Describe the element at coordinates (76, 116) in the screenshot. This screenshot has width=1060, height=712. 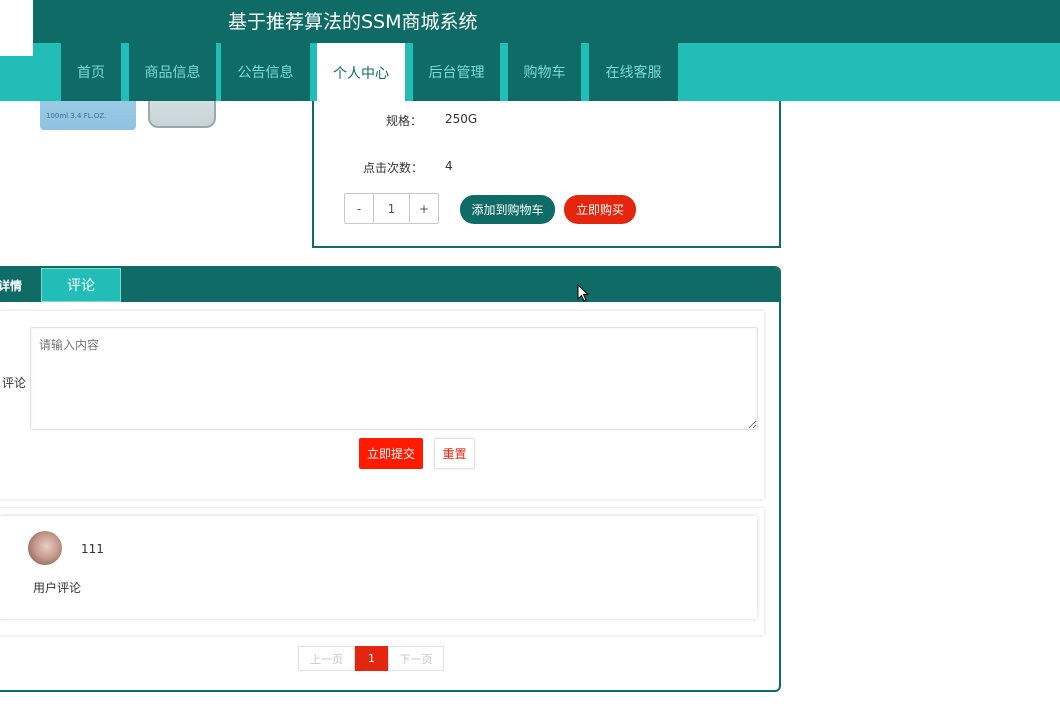
I see `product-box-text: 100ml 3.4 FL.OZ.` at that location.